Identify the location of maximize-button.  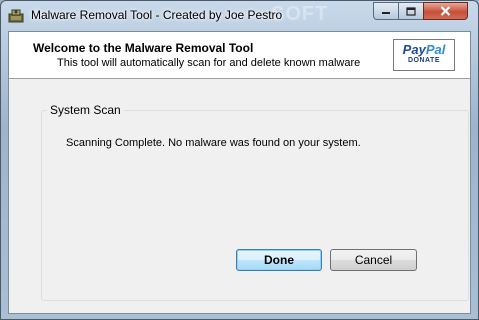
(411, 11).